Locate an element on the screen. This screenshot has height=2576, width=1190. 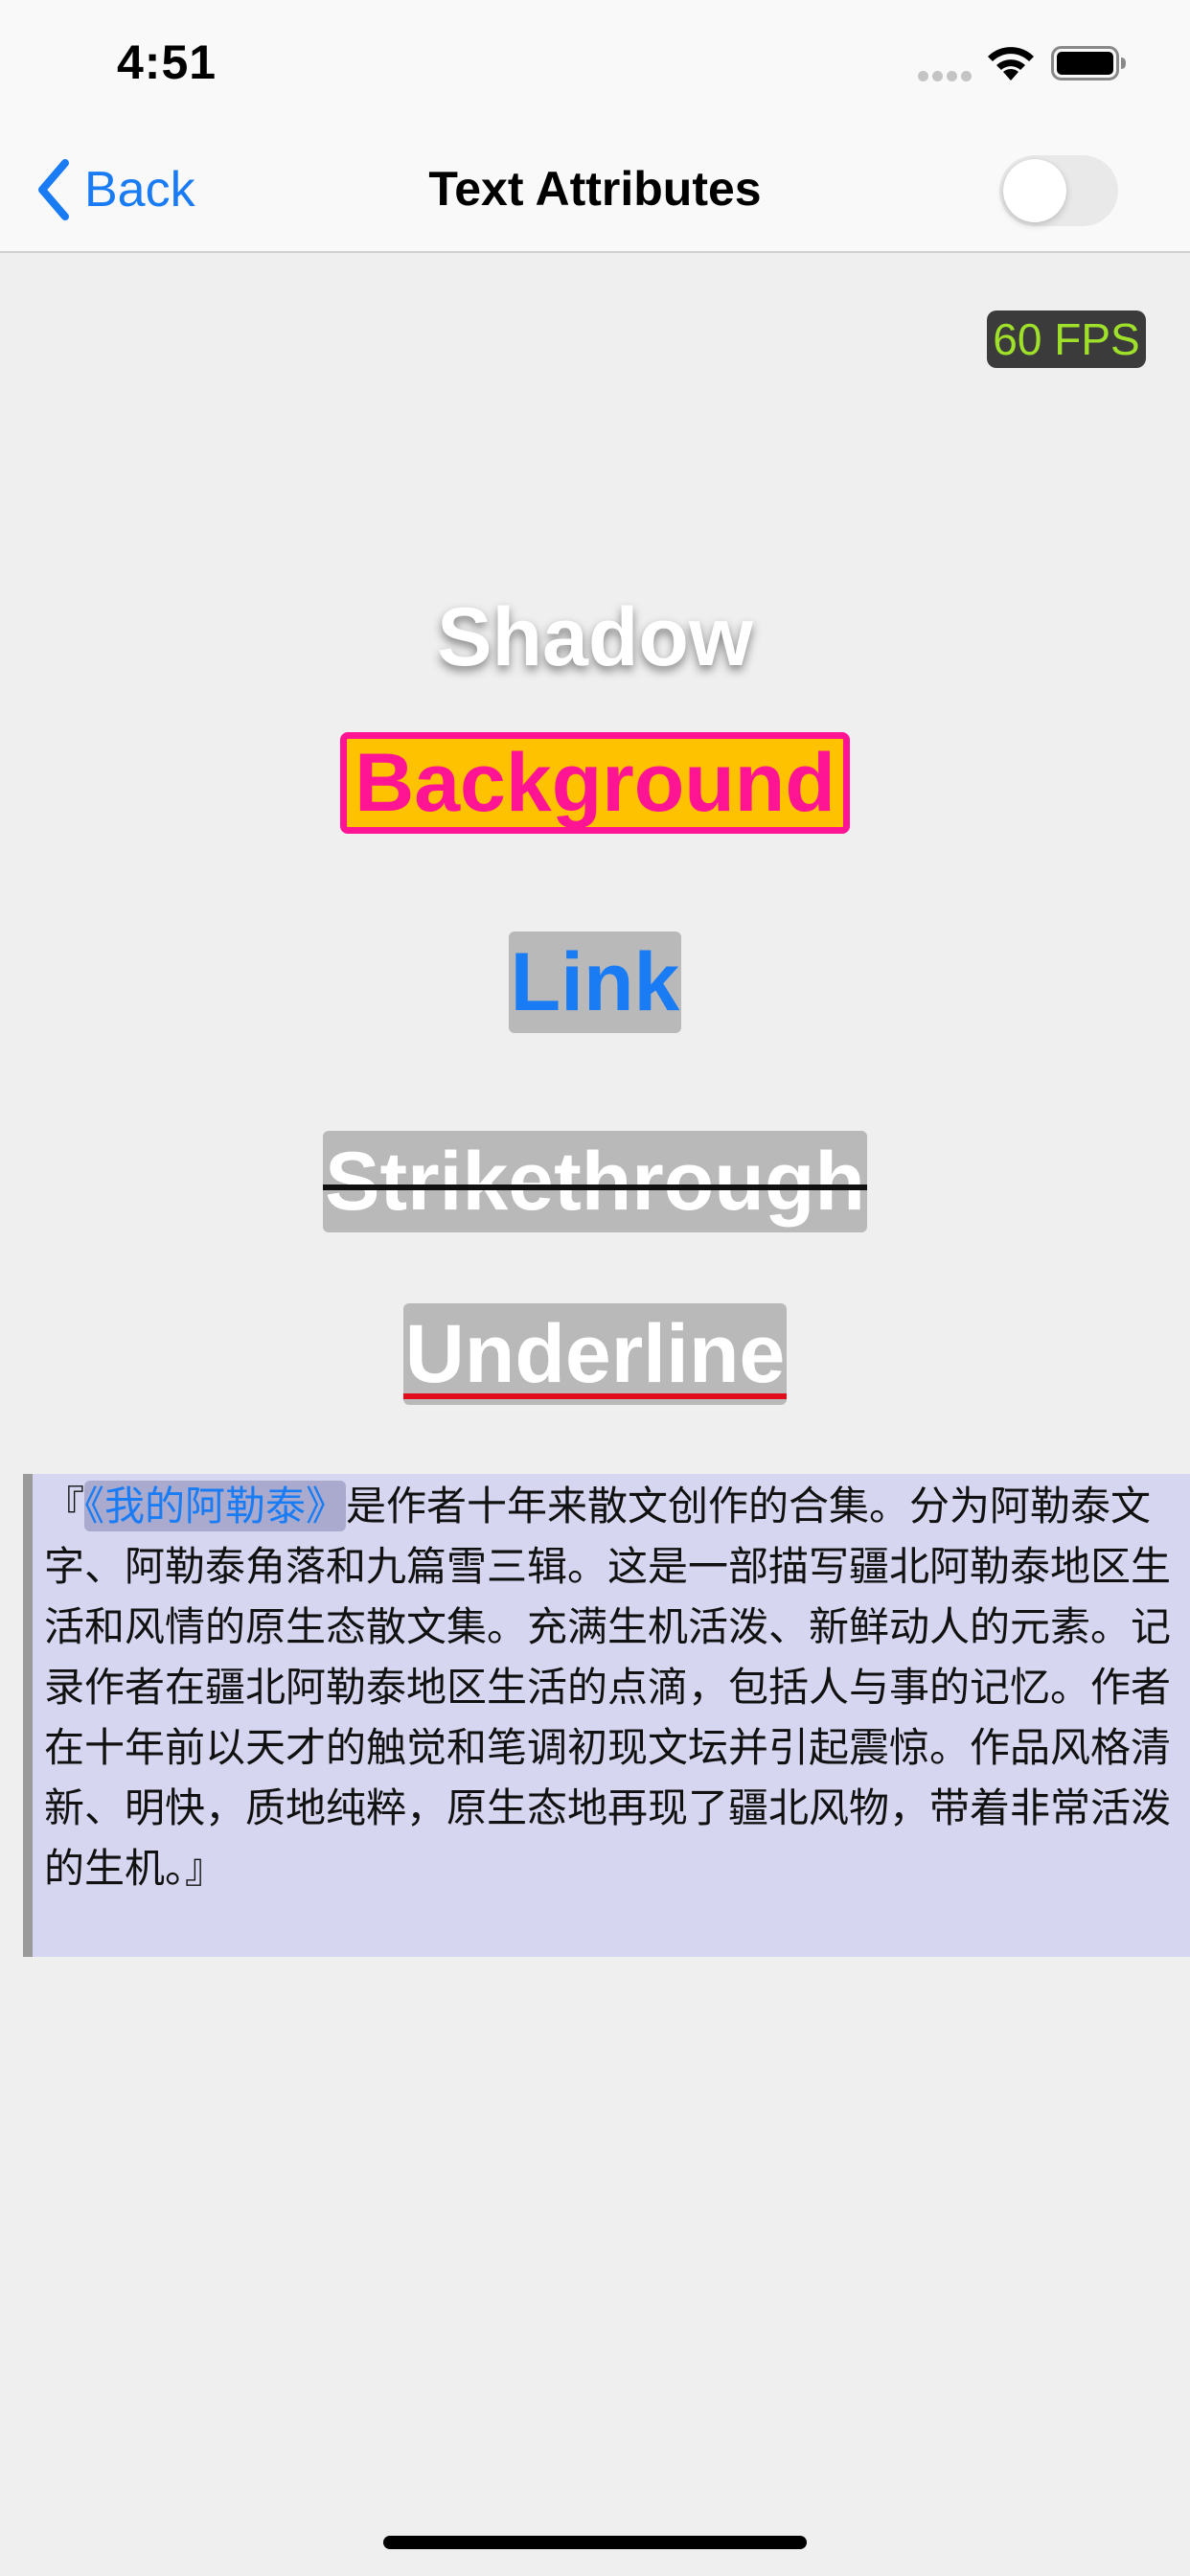
background-label-row: Background is located at coordinates (595, 783).